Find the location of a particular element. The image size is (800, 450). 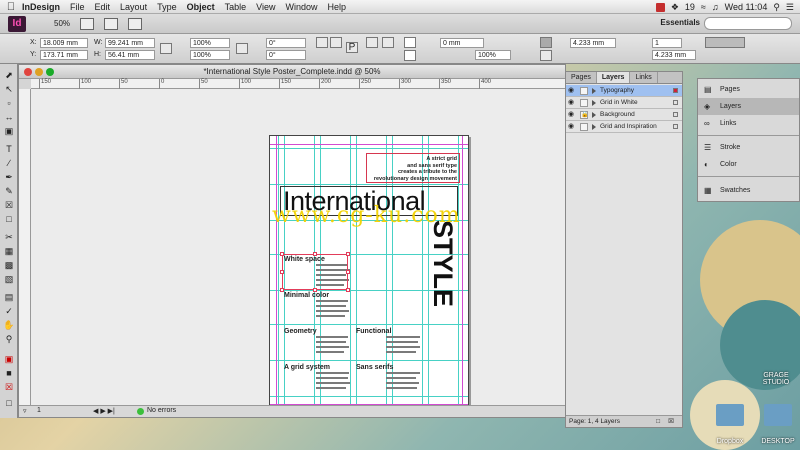

y-position-field: 173.71 mm is located at coordinates (64, 55).